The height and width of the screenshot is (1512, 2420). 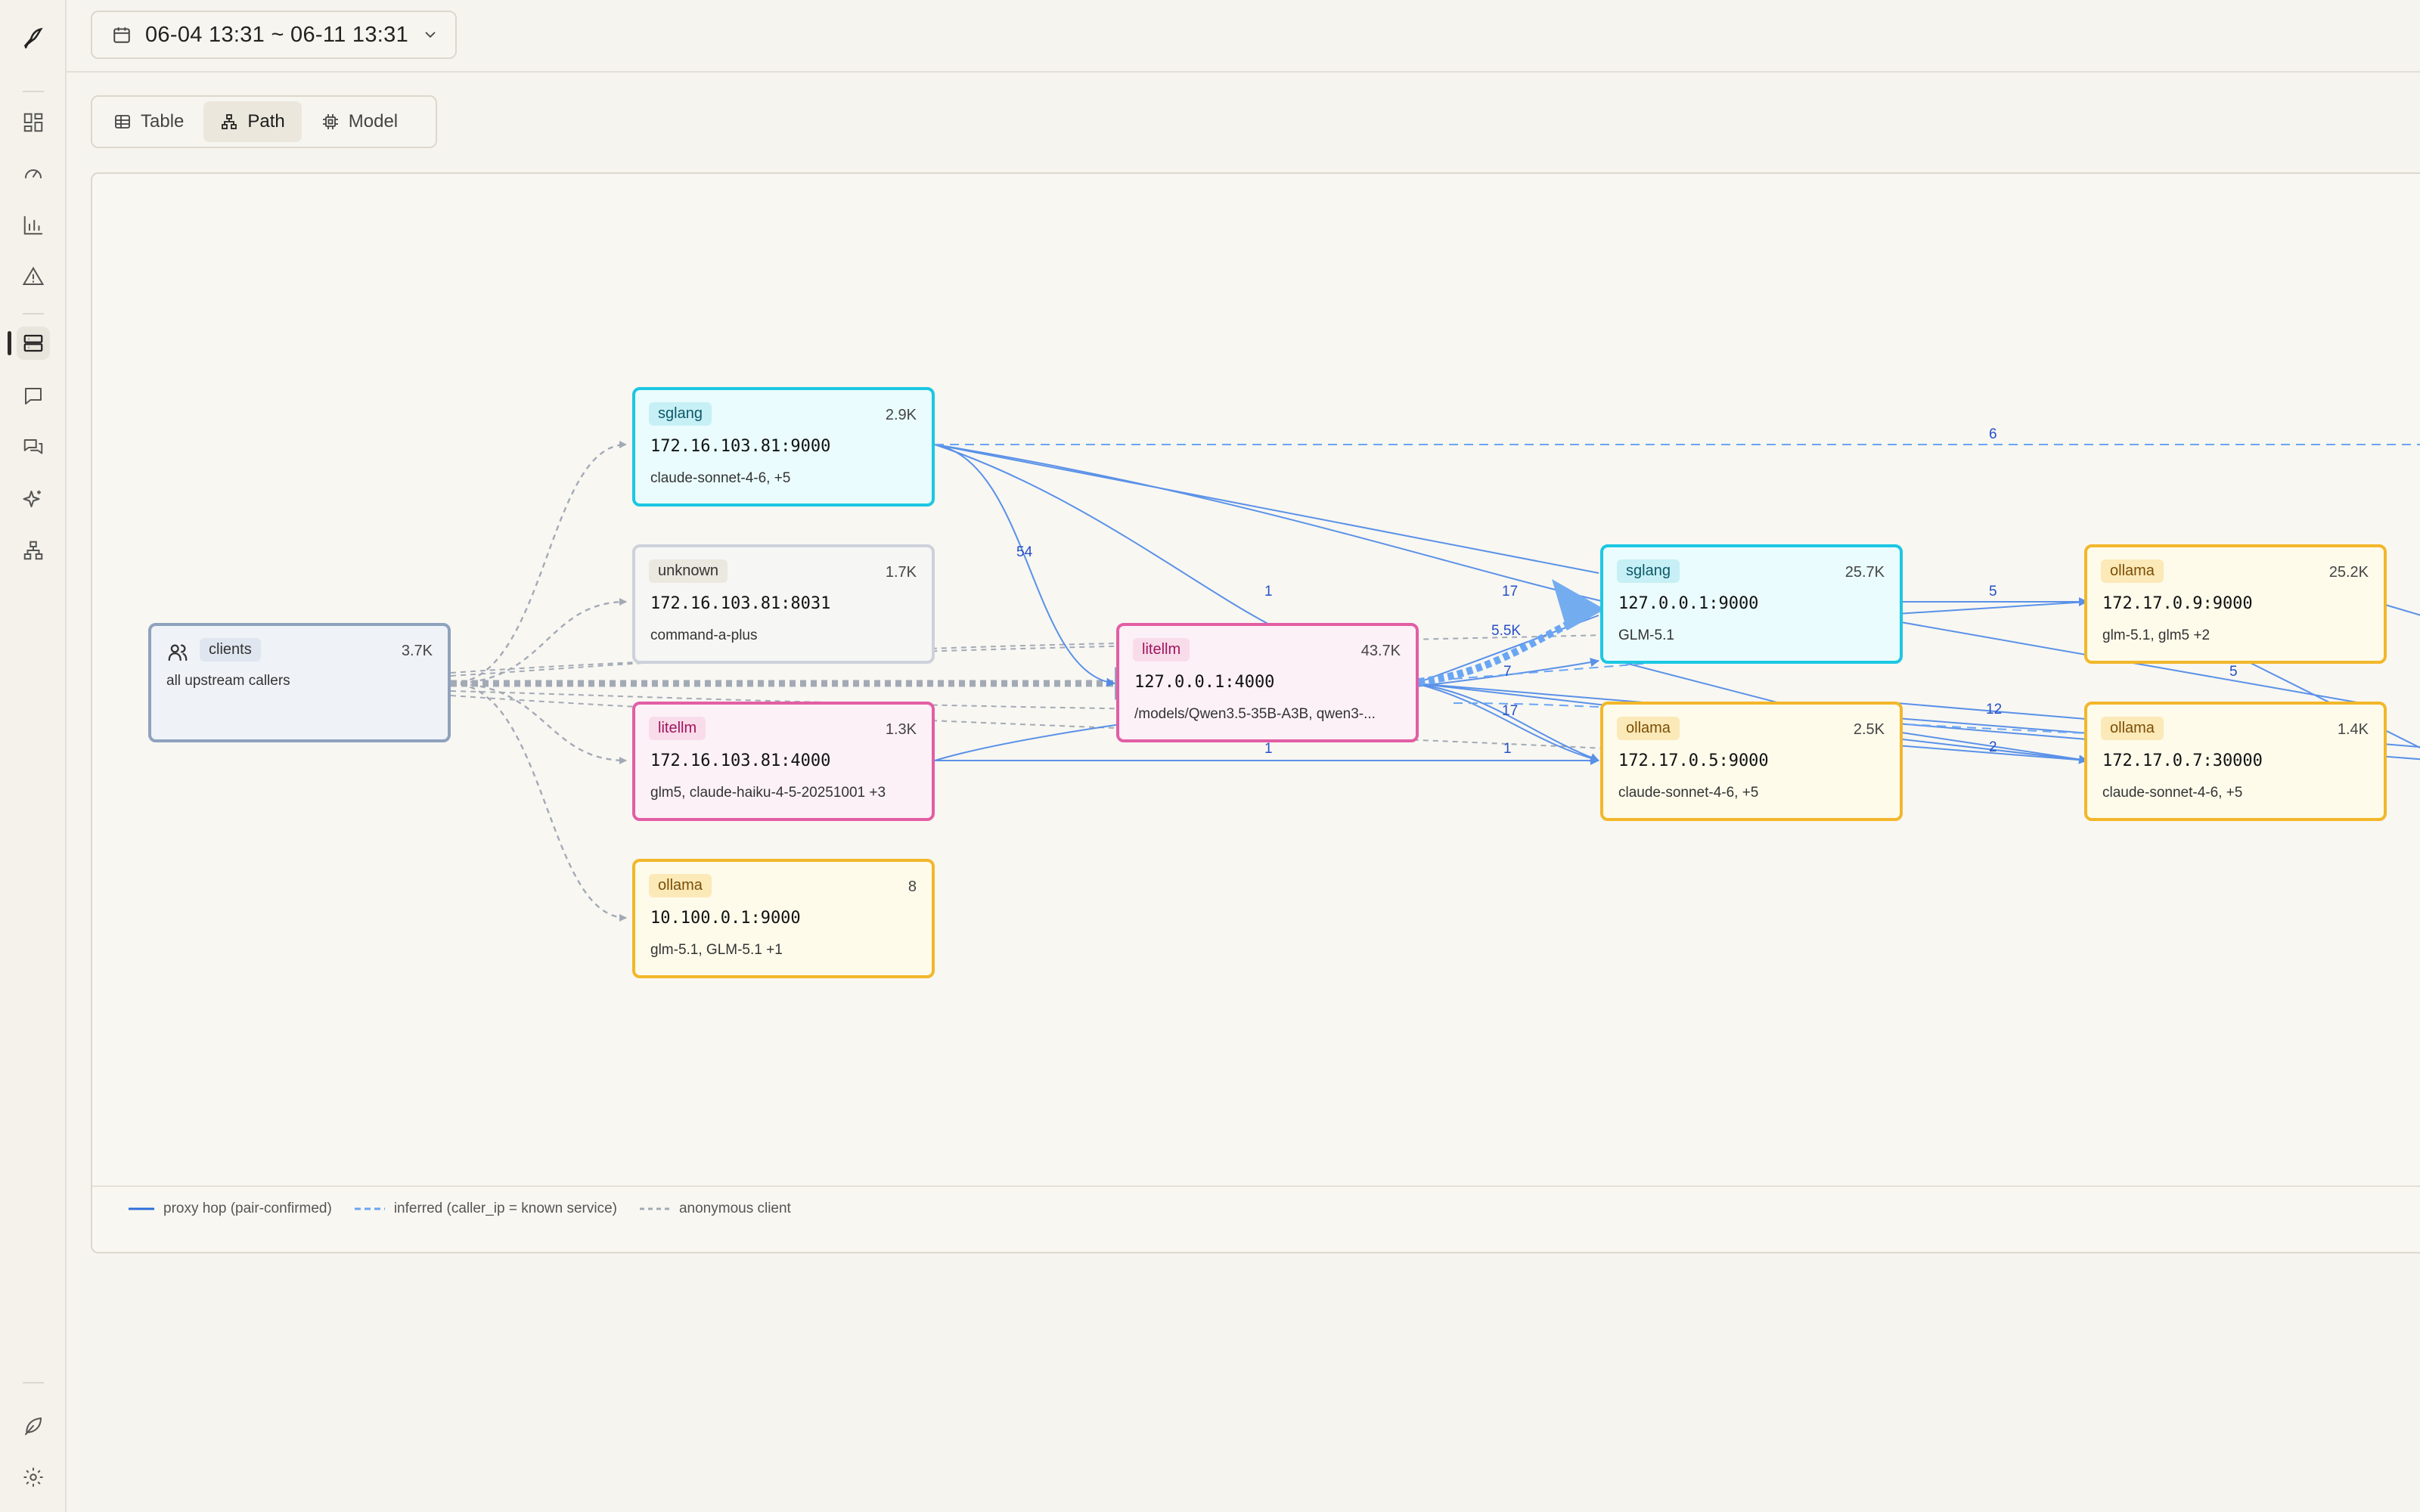 What do you see at coordinates (901, 729) in the screenshot?
I see `node-count: 1.3K` at bounding box center [901, 729].